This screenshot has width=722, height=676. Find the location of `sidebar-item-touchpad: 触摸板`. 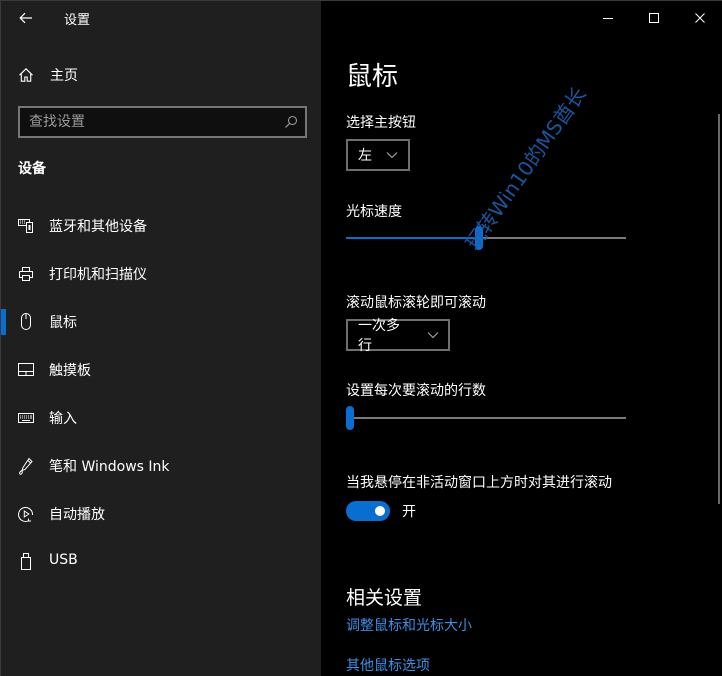

sidebar-item-touchpad: 触摸板 is located at coordinates (161, 370).